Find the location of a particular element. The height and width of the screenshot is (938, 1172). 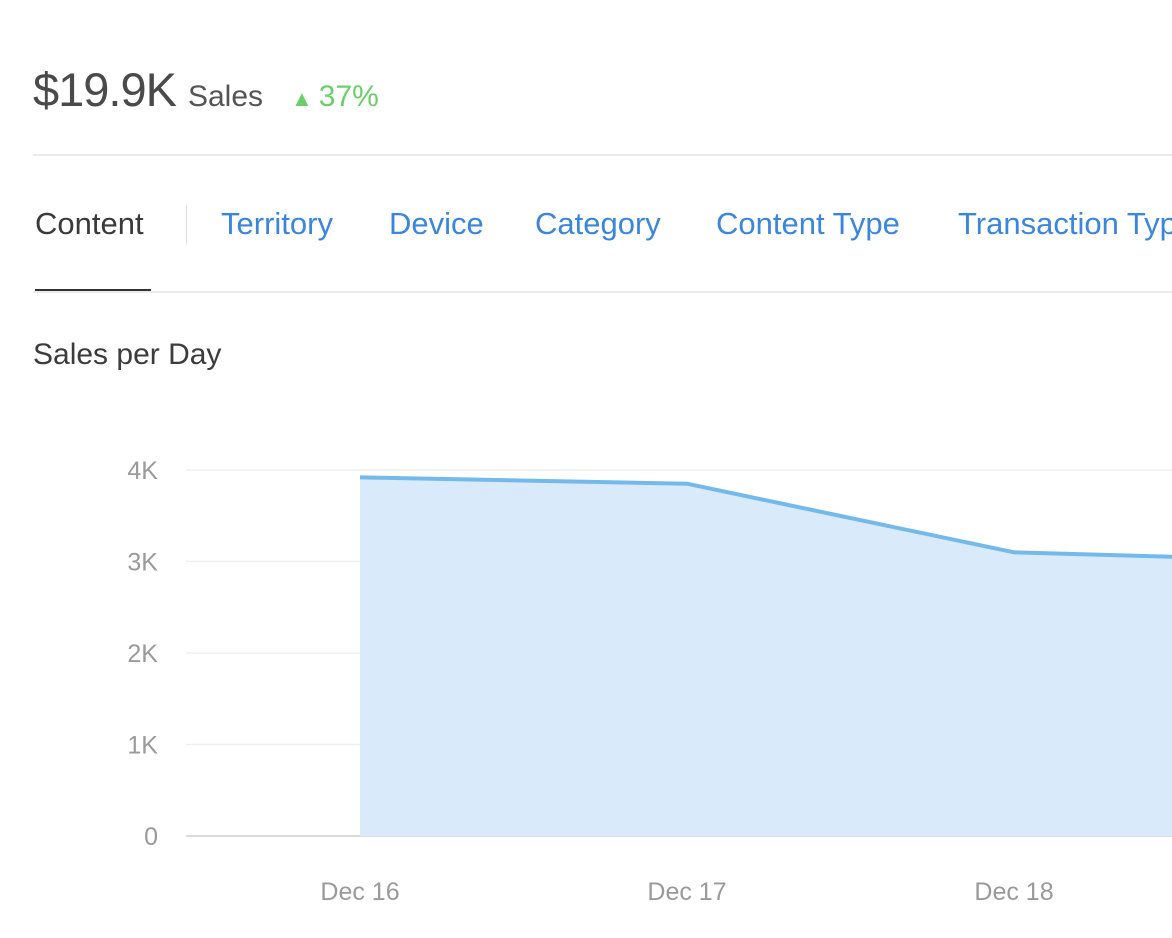

x-axis-labels: Dec 16 Dec 17 Dec 18 is located at coordinates (686, 892).